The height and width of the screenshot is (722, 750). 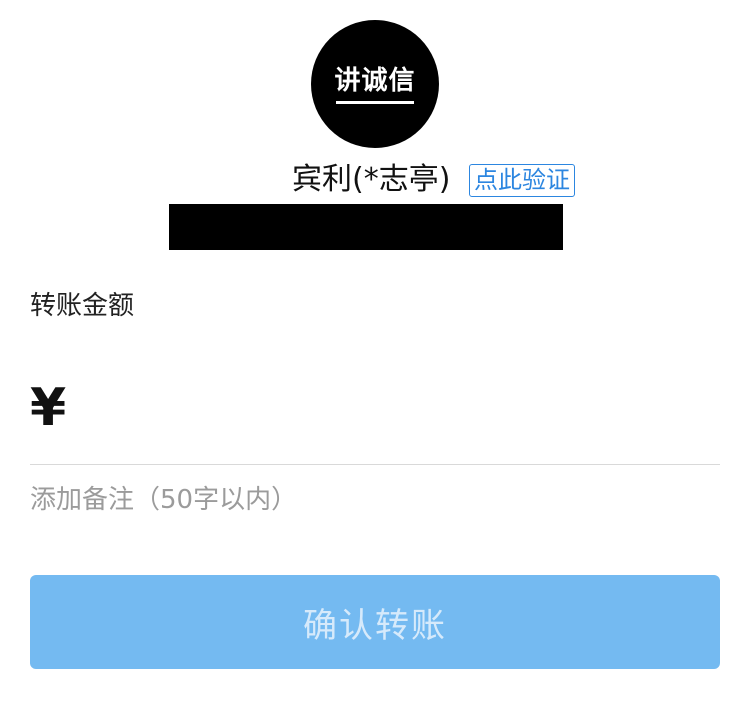 What do you see at coordinates (522, 180) in the screenshot?
I see `verify-link: 点此验证` at bounding box center [522, 180].